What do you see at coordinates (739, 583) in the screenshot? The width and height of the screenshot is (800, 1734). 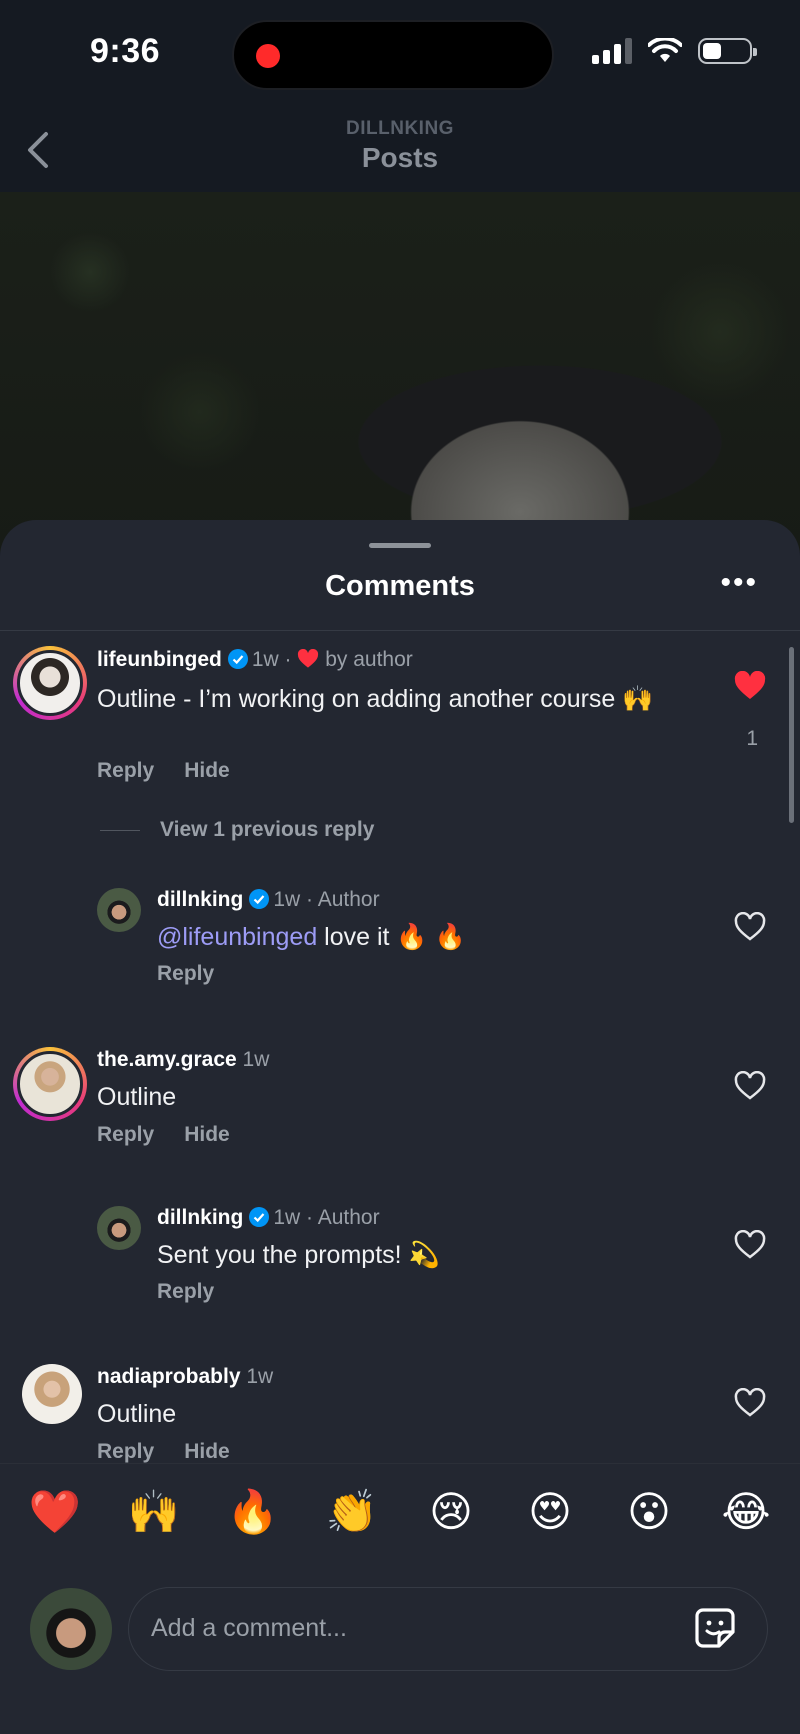 I see `more-options-icon: •••` at bounding box center [739, 583].